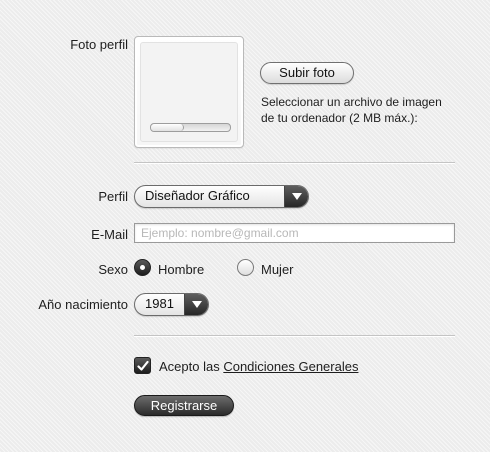  I want to click on terms-checkbox, so click(142, 365).